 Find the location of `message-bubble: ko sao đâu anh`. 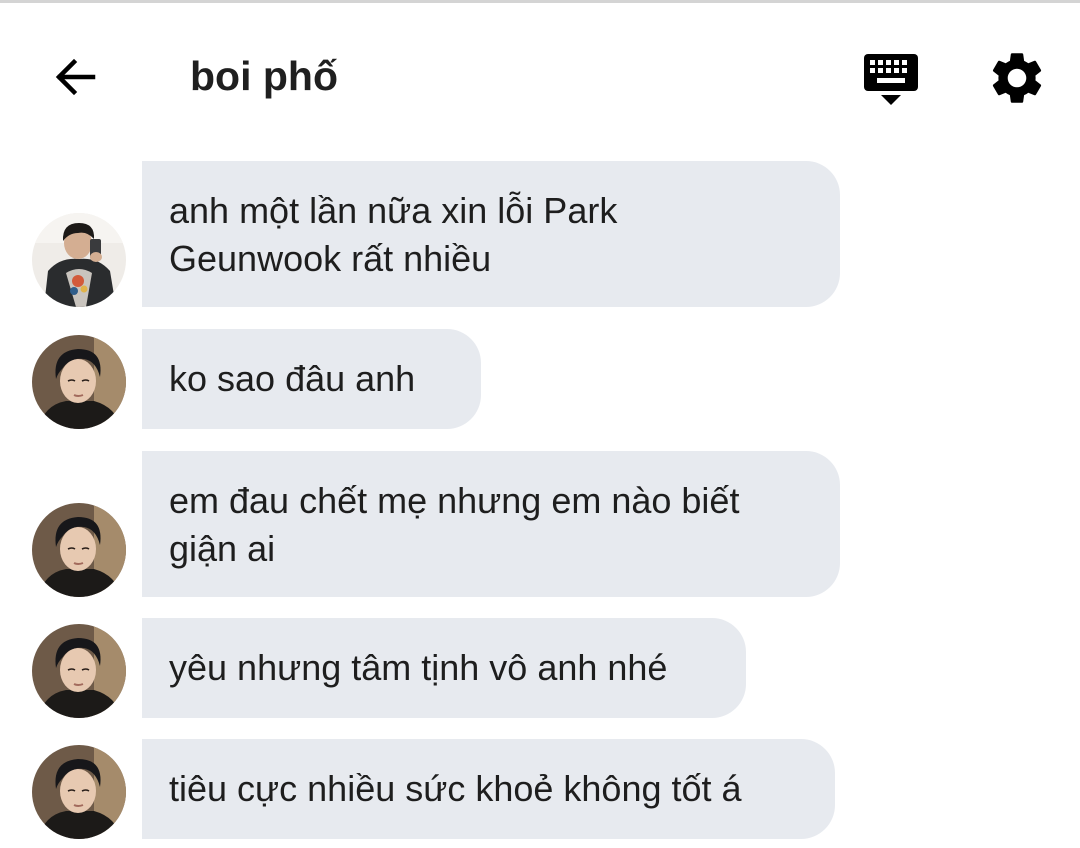

message-bubble: ko sao đâu anh is located at coordinates (311, 379).